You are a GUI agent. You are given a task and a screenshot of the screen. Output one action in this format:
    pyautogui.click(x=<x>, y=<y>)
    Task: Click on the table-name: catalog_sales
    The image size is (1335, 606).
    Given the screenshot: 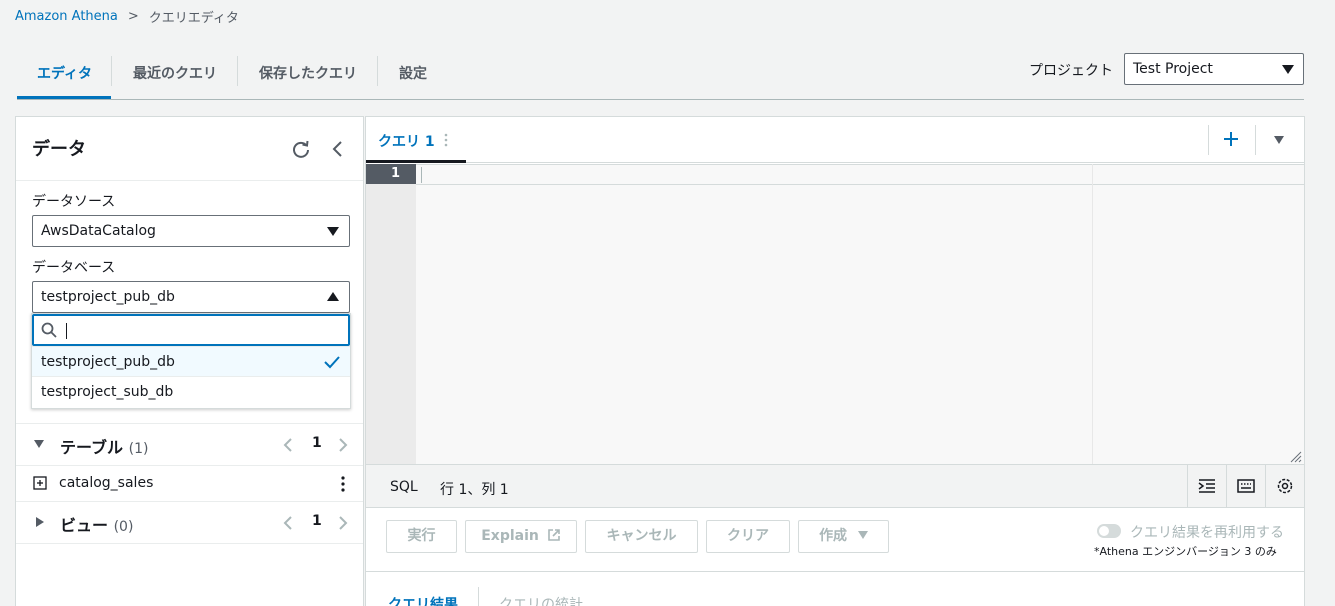 What is the action you would take?
    pyautogui.click(x=106, y=483)
    